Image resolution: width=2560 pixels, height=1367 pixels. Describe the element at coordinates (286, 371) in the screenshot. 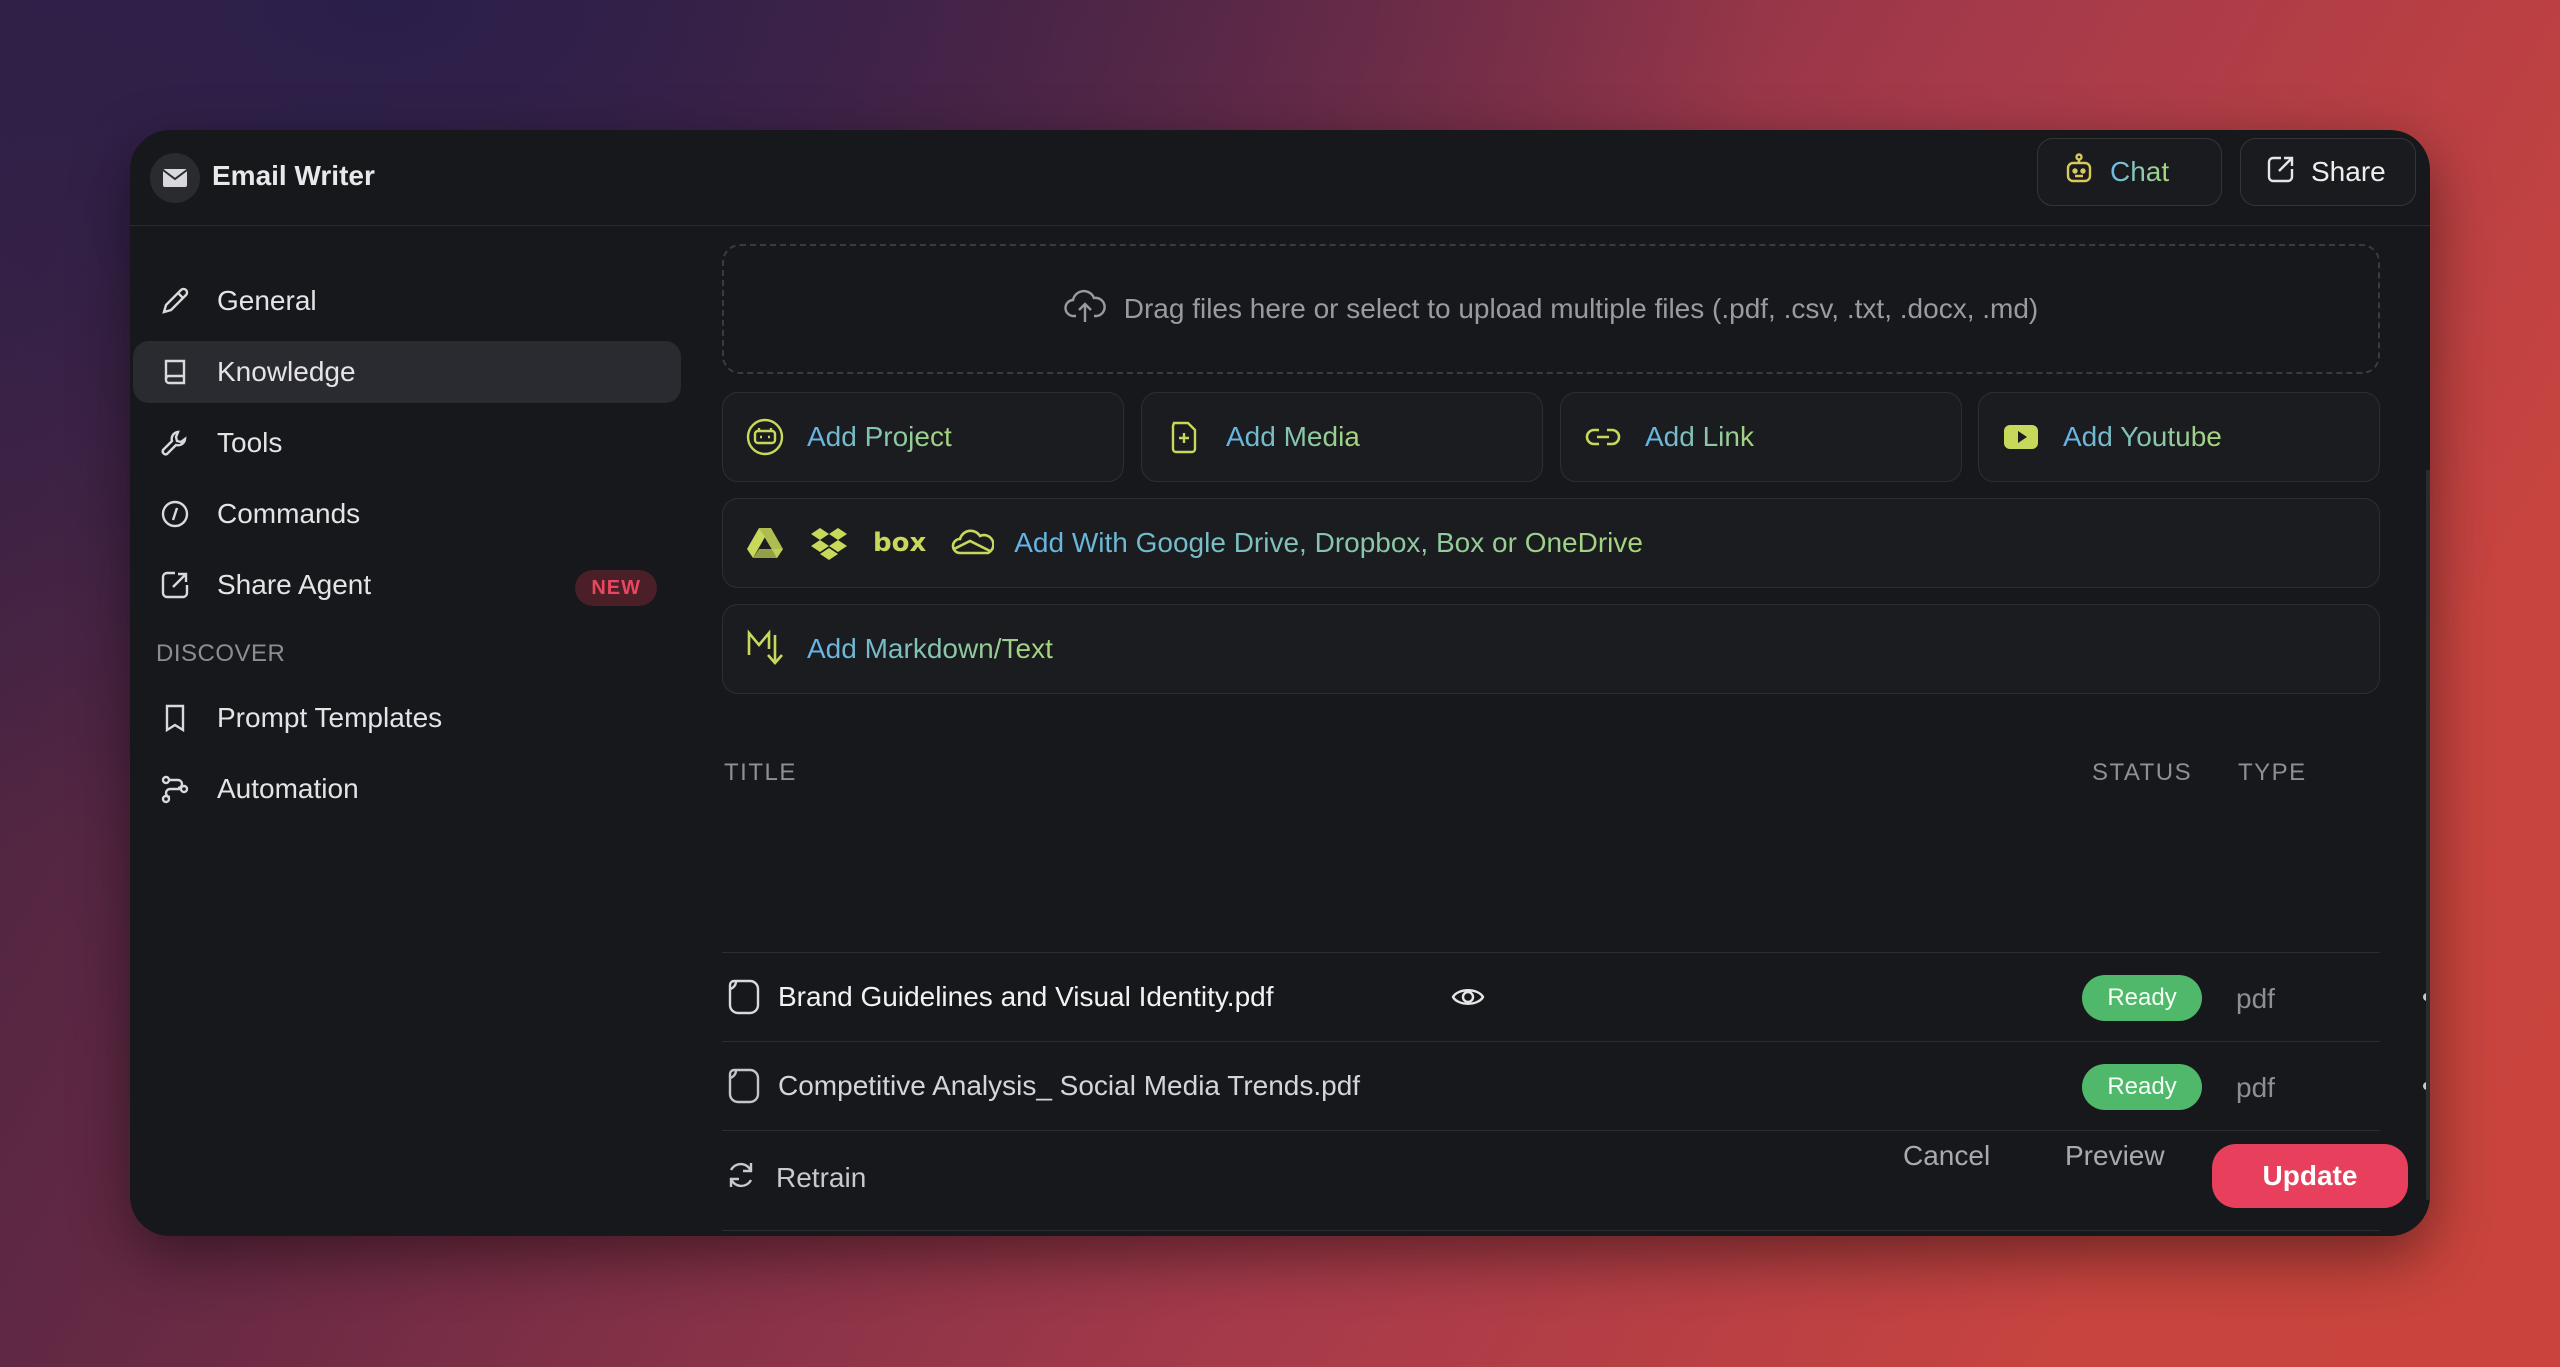

I see `sidebar-item-label: Knowledge` at that location.